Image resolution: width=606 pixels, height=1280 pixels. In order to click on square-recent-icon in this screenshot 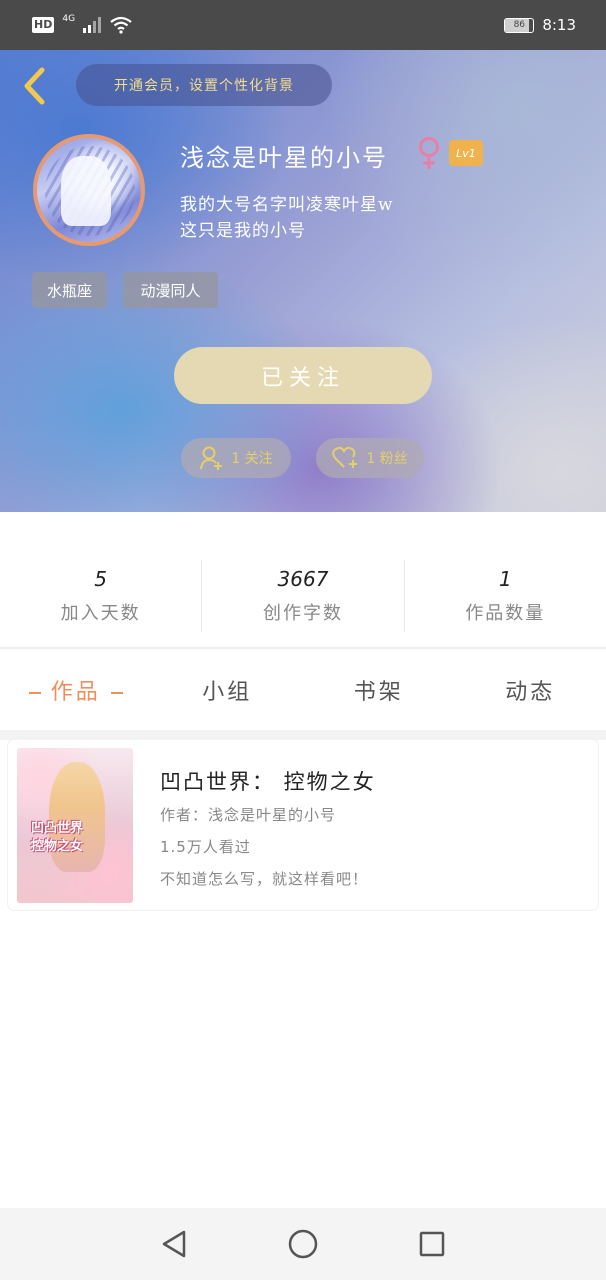, I will do `click(431, 1244)`.